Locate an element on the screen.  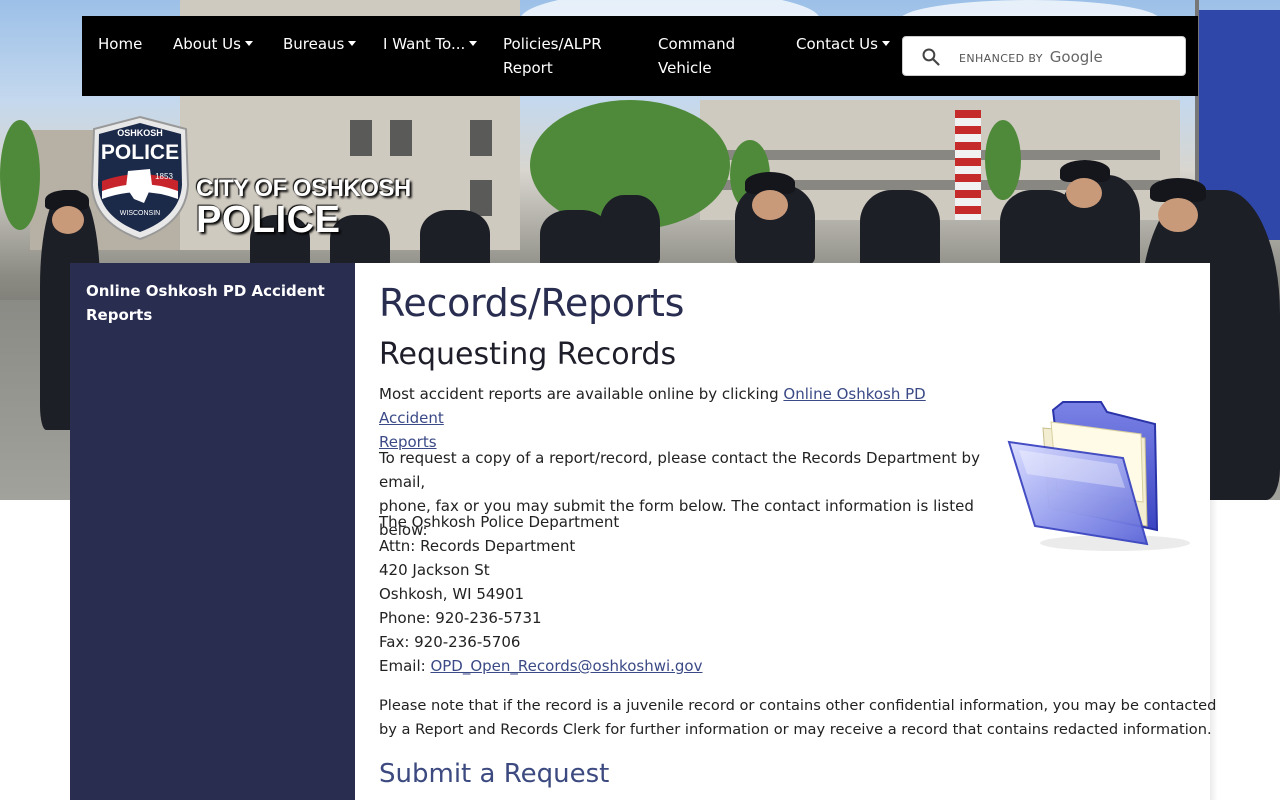
site-logo-text: CITY OF OSHKOSH POLICE is located at coordinates (303, 208).